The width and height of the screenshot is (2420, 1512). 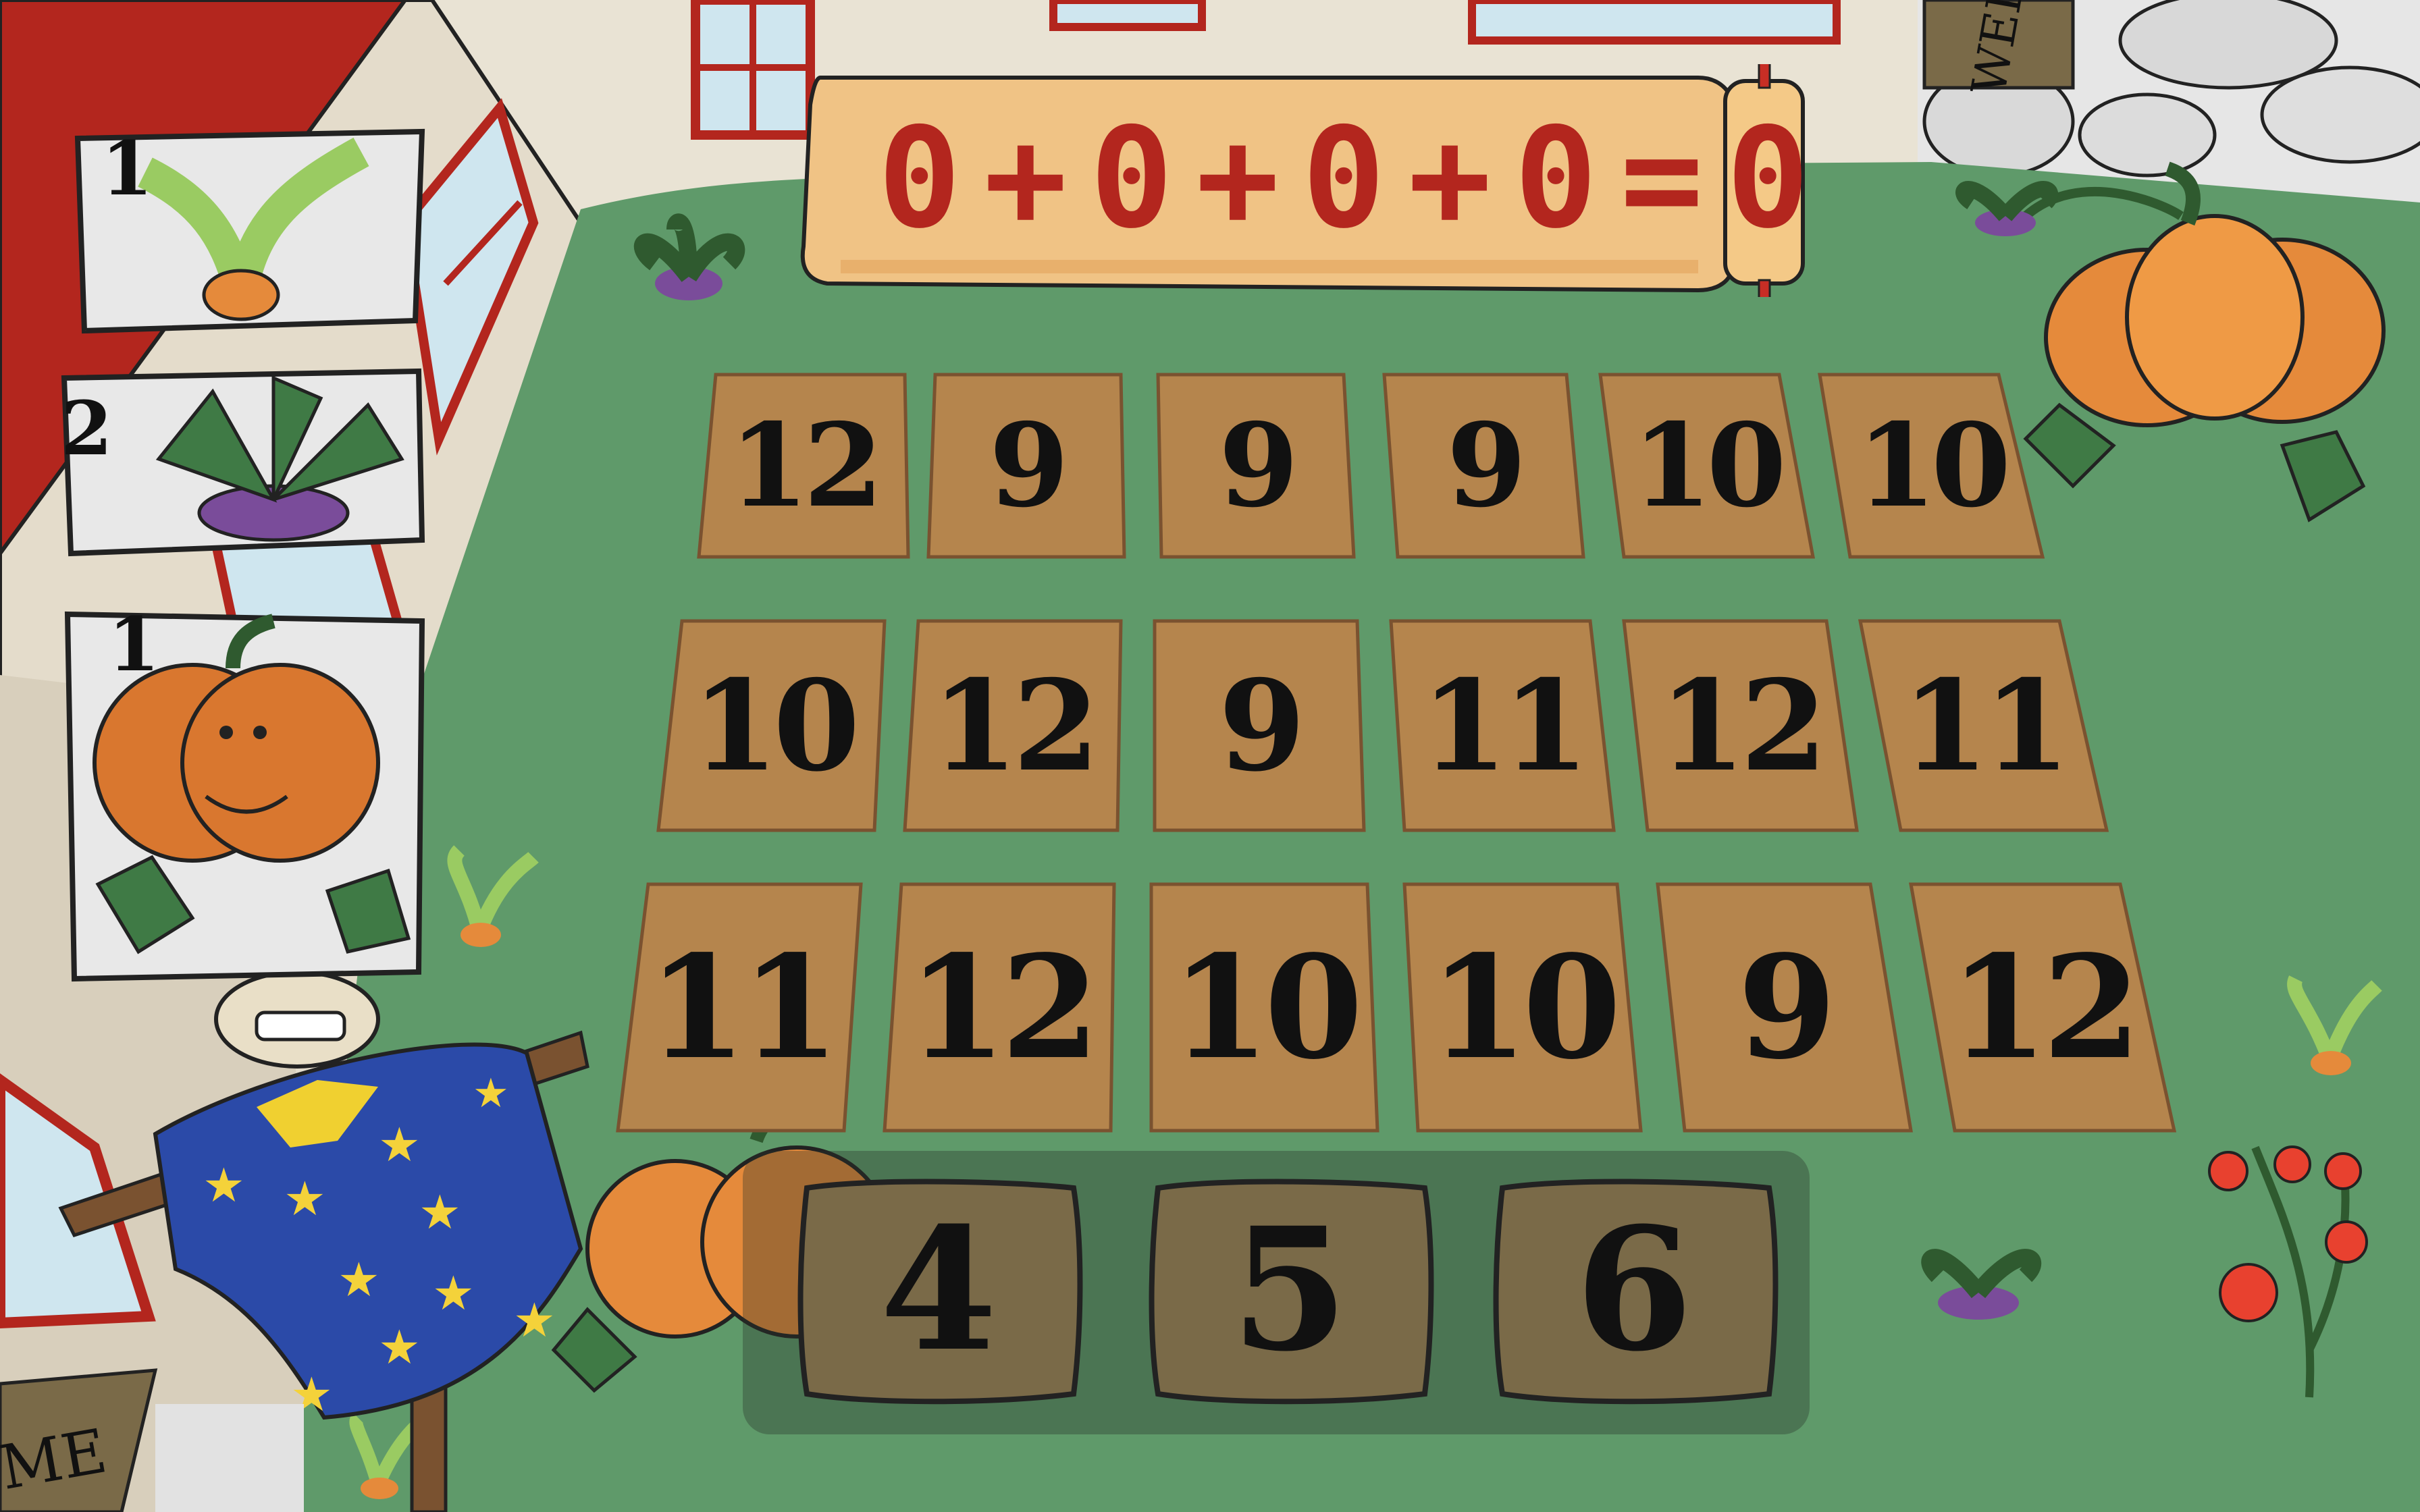 I want to click on equation-term-3: 0, so click(x=1344, y=179).